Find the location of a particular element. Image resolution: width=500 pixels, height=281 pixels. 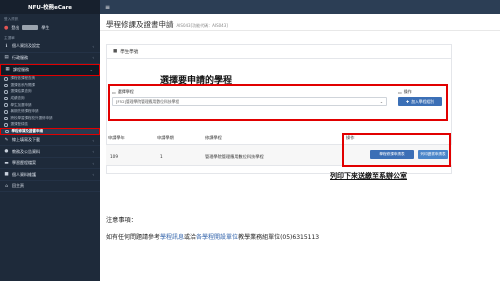

sidebar-item-label: 課程服務 is located at coordinates (21, 69).